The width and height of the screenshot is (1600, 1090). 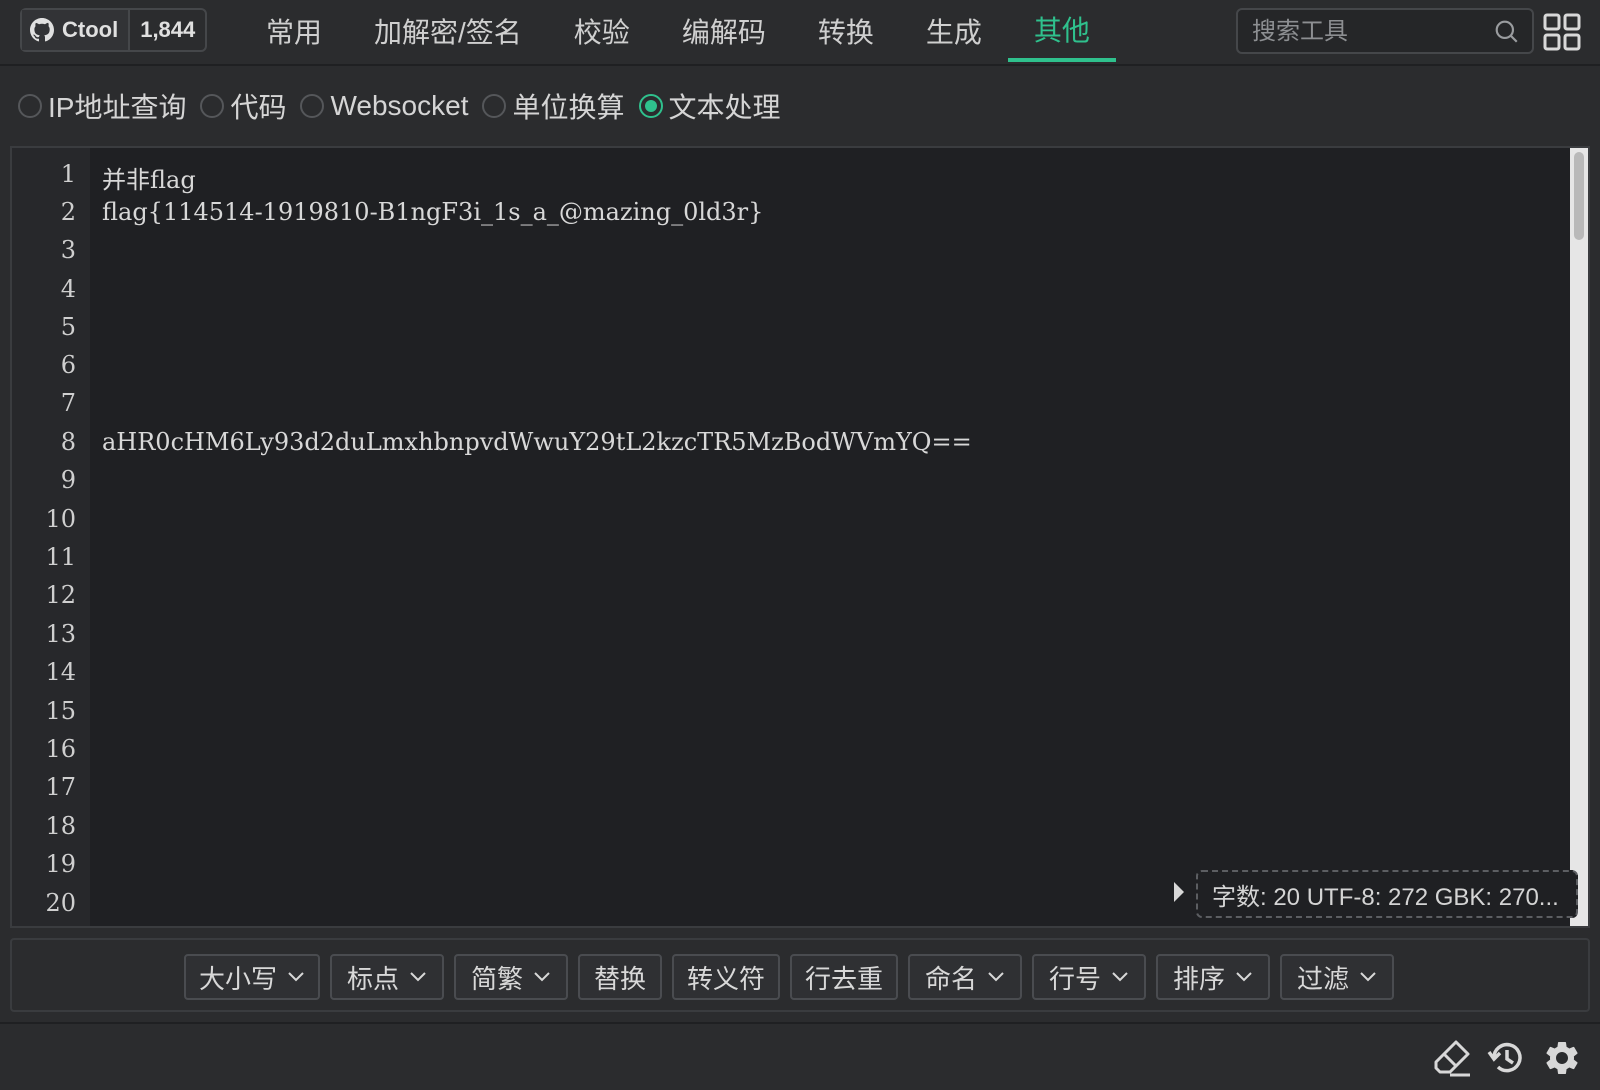 I want to click on search-box, so click(x=1385, y=31).